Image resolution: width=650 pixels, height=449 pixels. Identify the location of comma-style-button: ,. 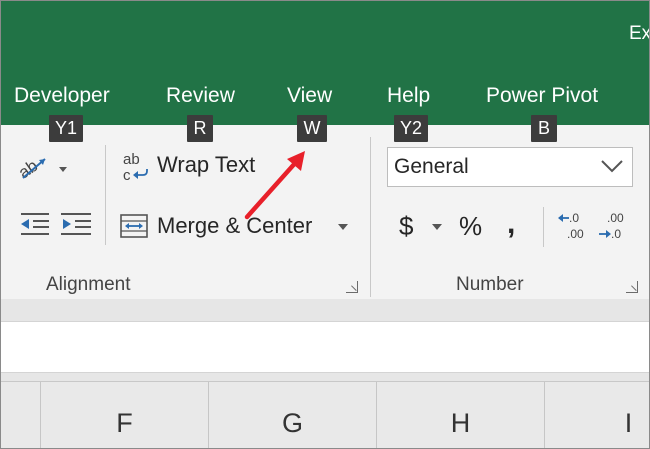
(515, 226).